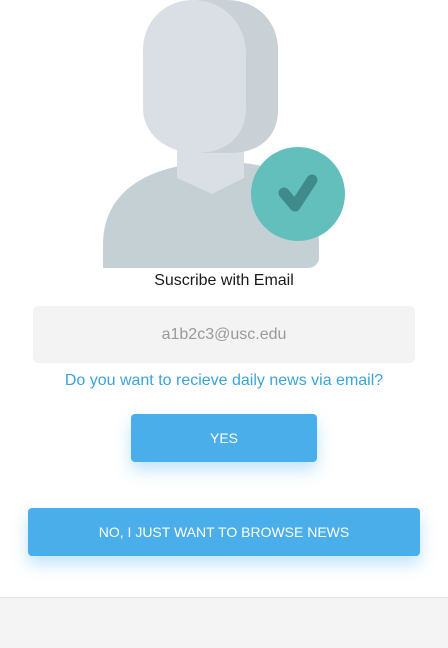  I want to click on browse-news-button: NO, I JUST WANT TO BROWSE NEWS, so click(224, 532).